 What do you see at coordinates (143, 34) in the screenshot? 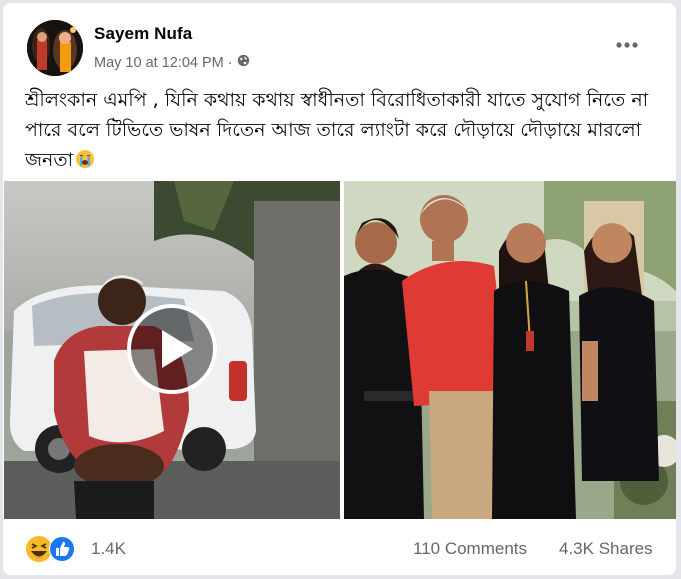
I see `author-name: Sayem Nufa` at bounding box center [143, 34].